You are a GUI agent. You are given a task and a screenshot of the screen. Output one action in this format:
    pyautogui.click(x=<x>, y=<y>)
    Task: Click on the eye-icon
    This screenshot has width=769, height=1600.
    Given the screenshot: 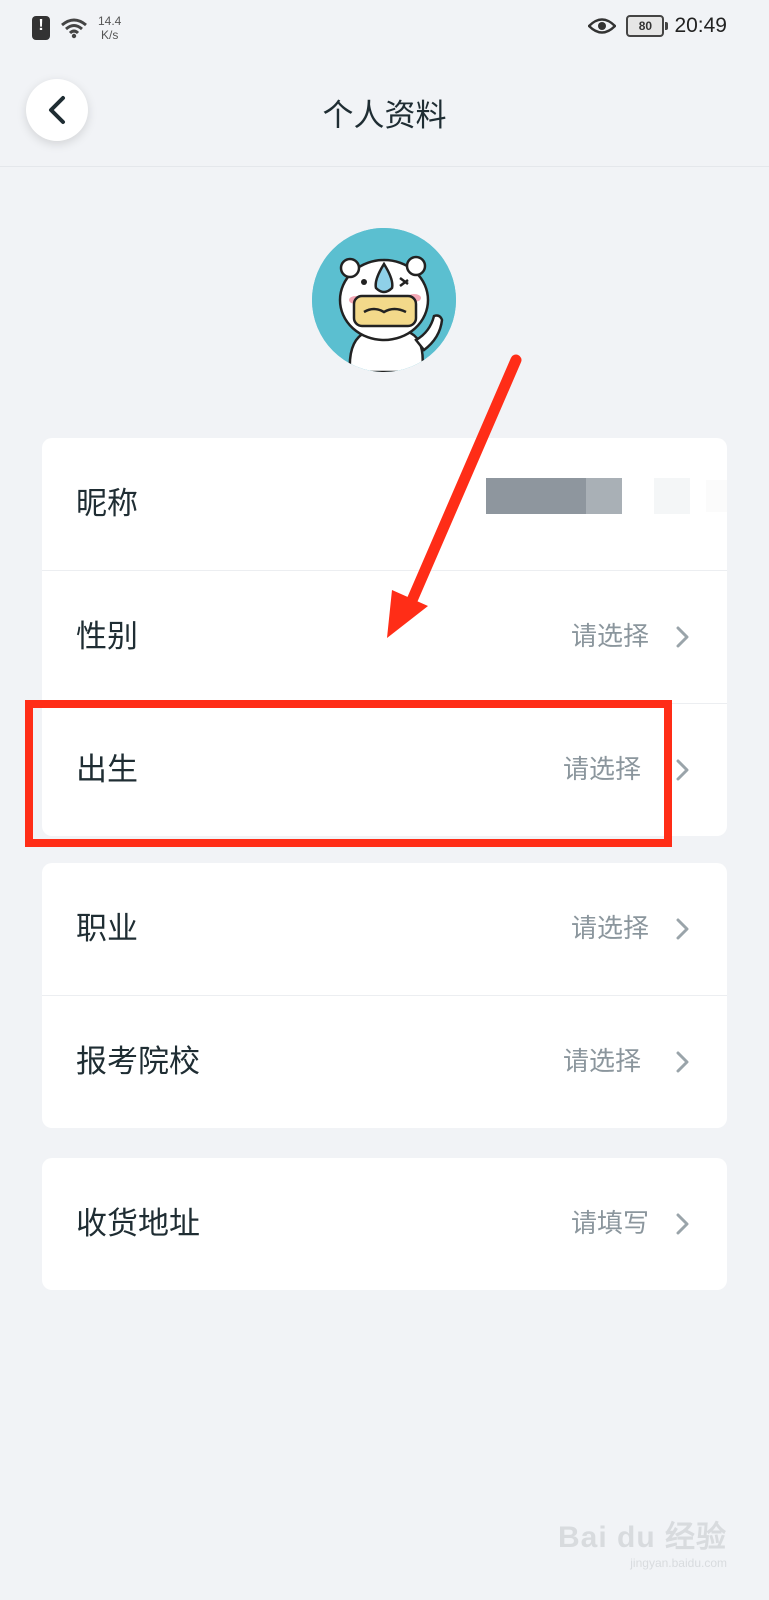 What is the action you would take?
    pyautogui.click(x=602, y=26)
    